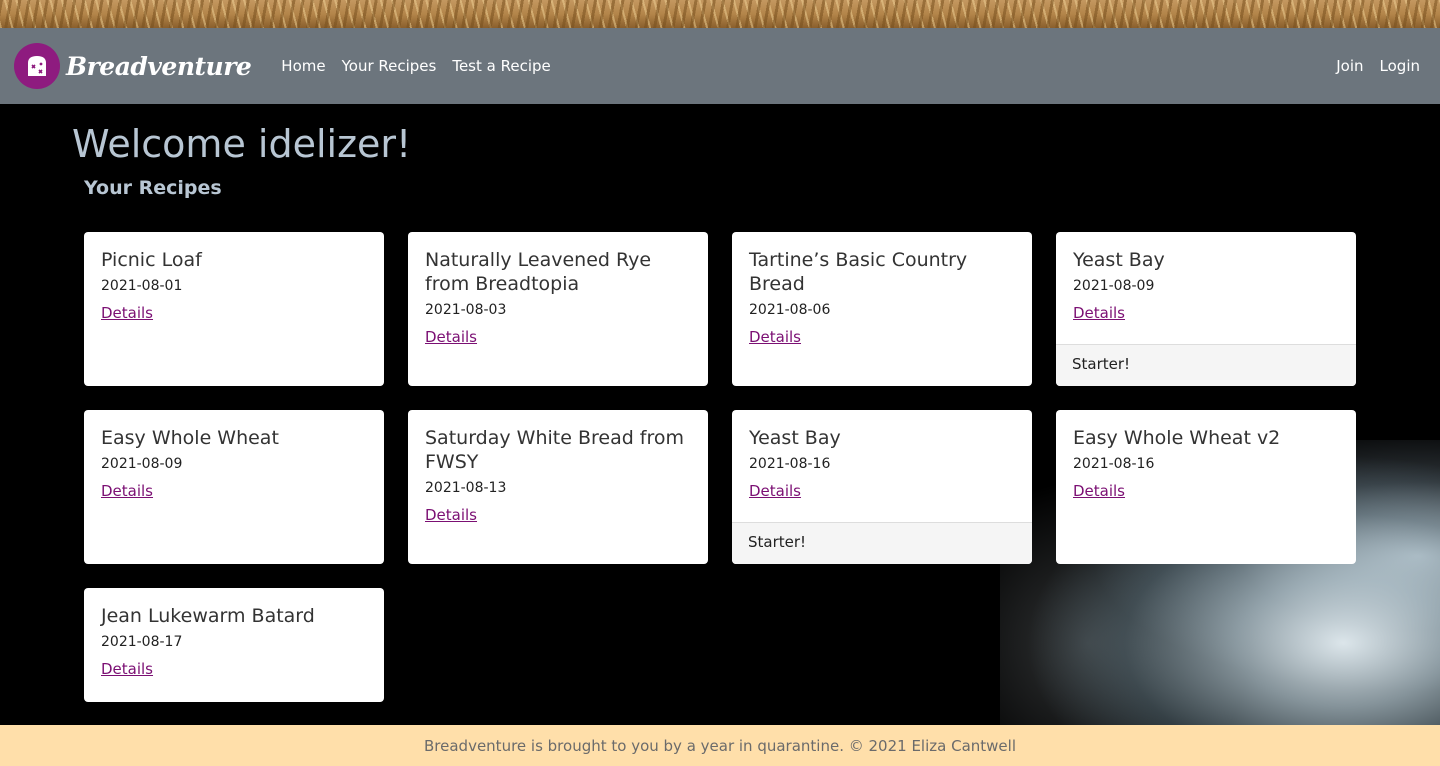  I want to click on recipe-card: Jean Lukewarm Batard 2021-08-17 Details, so click(234, 645).